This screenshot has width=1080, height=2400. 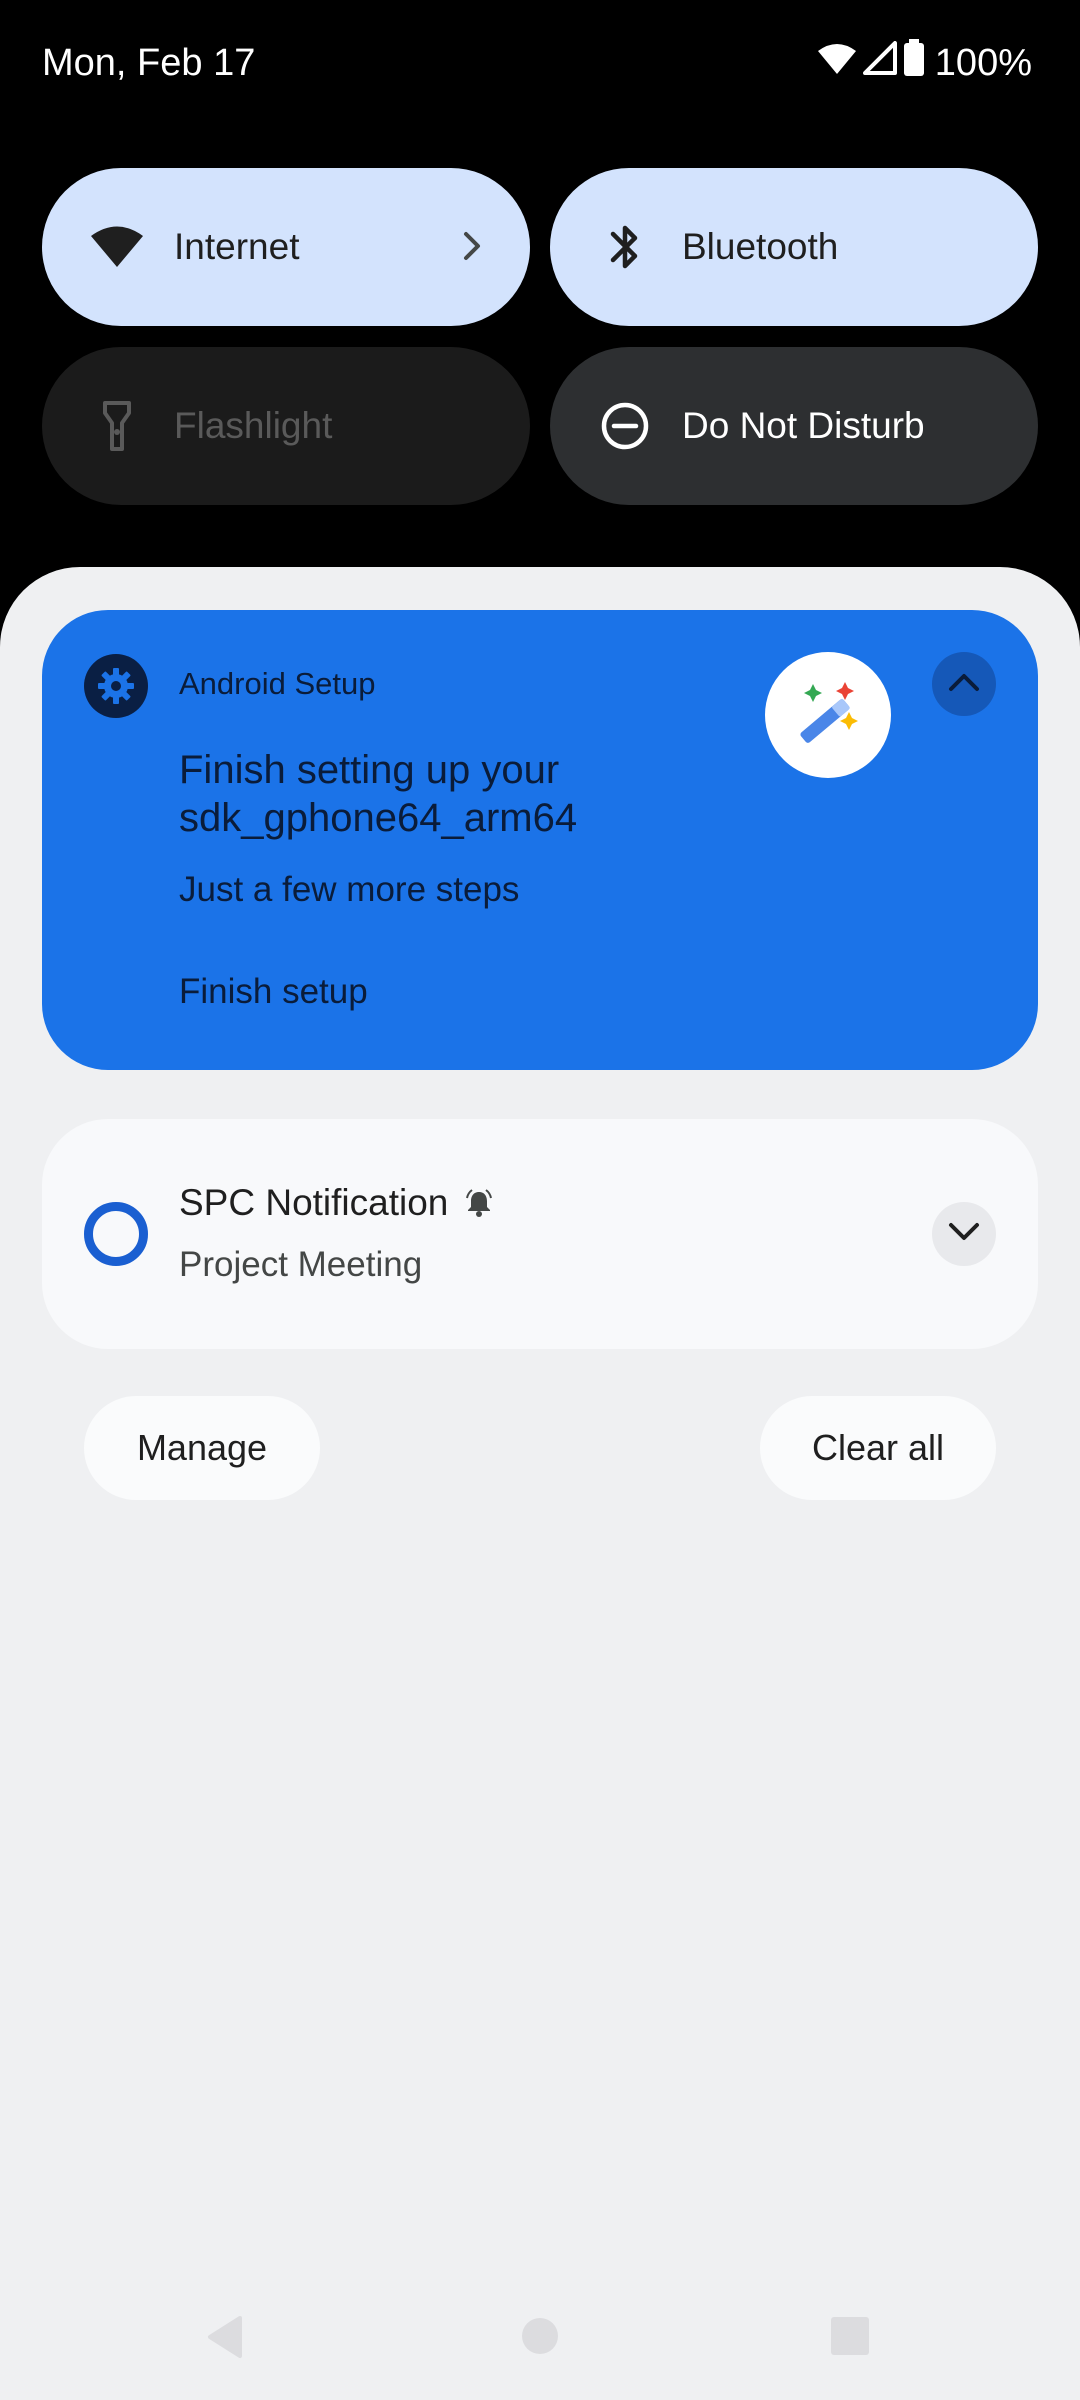 I want to click on magic-wand-icon, so click(x=828, y=715).